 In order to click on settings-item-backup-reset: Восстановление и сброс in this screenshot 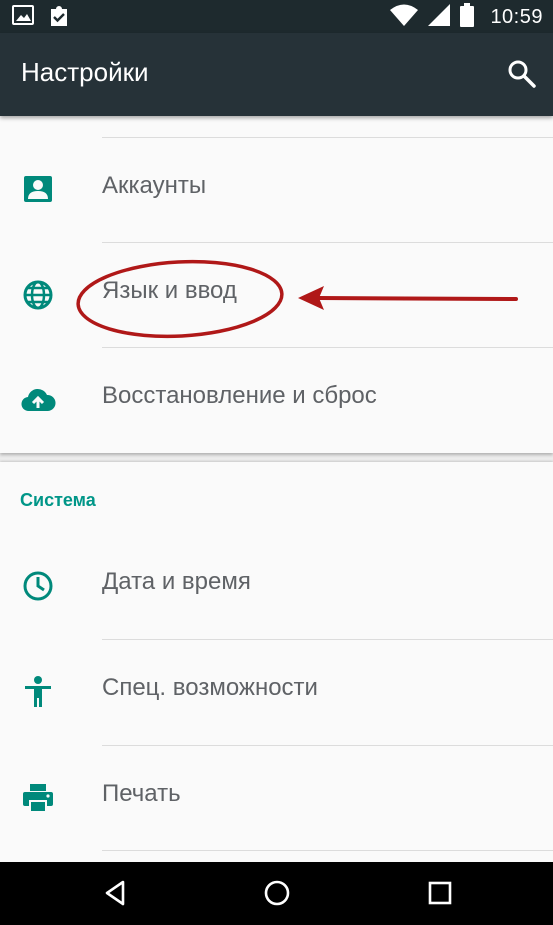, I will do `click(276, 400)`.